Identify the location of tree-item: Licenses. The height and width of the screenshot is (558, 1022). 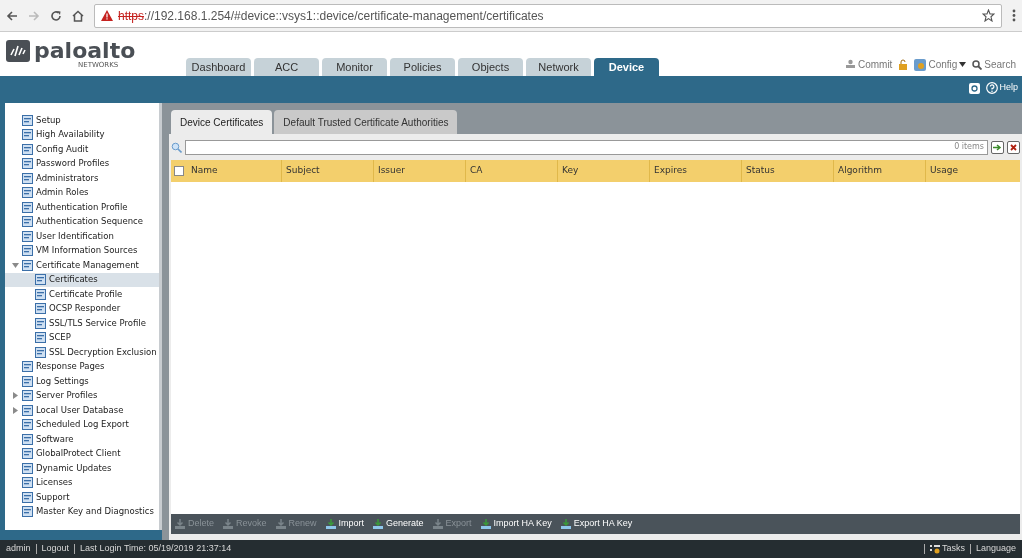
(82, 482).